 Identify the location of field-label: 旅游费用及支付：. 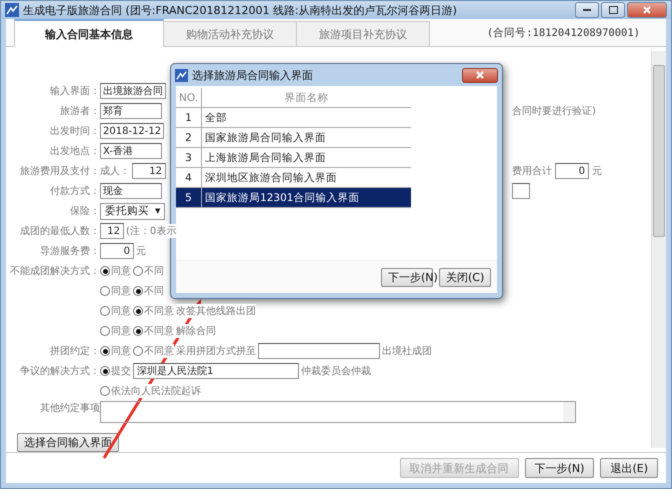
(59, 171).